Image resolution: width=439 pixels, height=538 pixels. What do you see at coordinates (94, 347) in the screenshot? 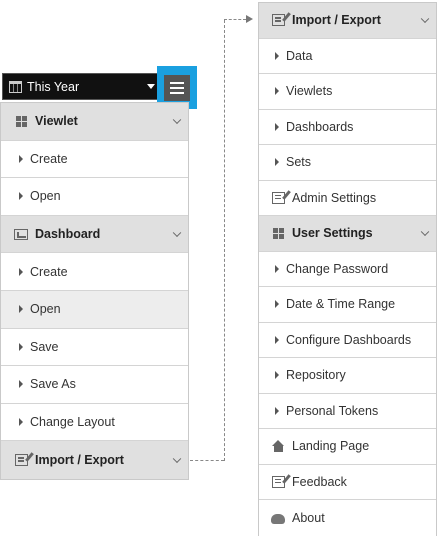
I see `dashboard-save-item: Save` at bounding box center [94, 347].